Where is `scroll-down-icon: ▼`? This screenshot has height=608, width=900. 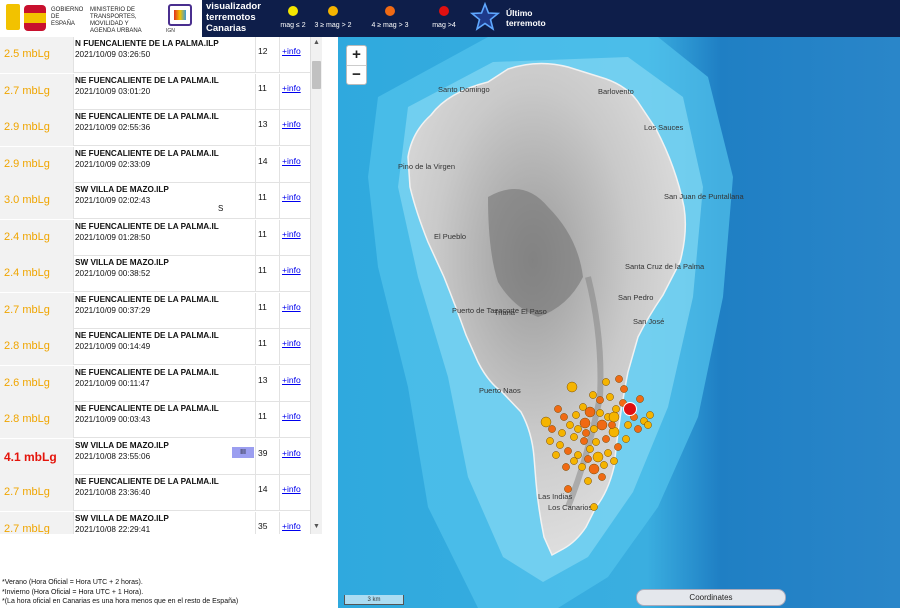
scroll-down-icon: ▼ is located at coordinates (316, 526).